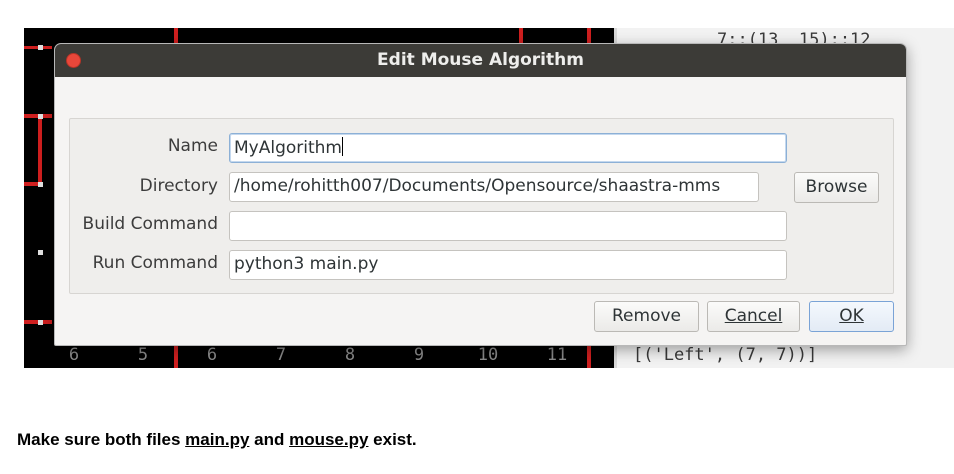 Image resolution: width=954 pixels, height=474 pixels. Describe the element at coordinates (192, 146) in the screenshot. I see `name-label: Name` at that location.